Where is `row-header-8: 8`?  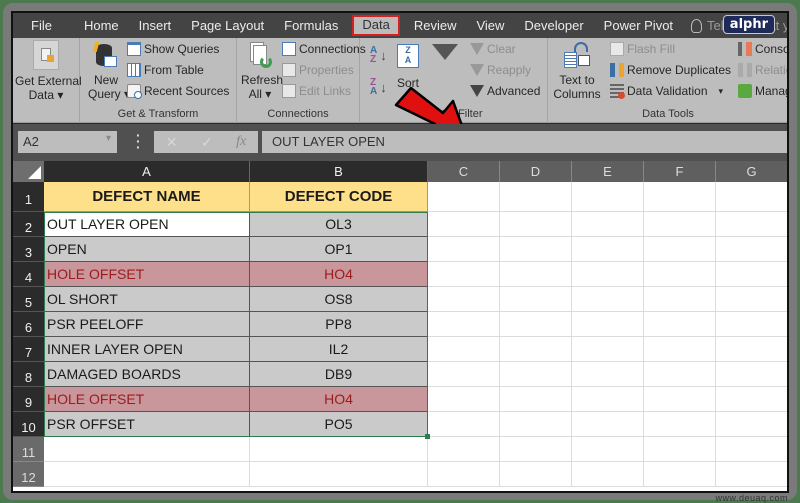 row-header-8: 8 is located at coordinates (28, 374).